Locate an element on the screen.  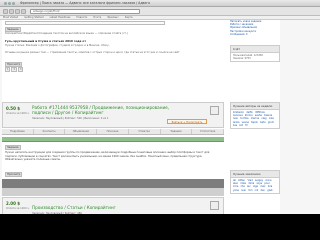
browser-toolbar: advego.ru/job/find/ is located at coordinates (160, 11).